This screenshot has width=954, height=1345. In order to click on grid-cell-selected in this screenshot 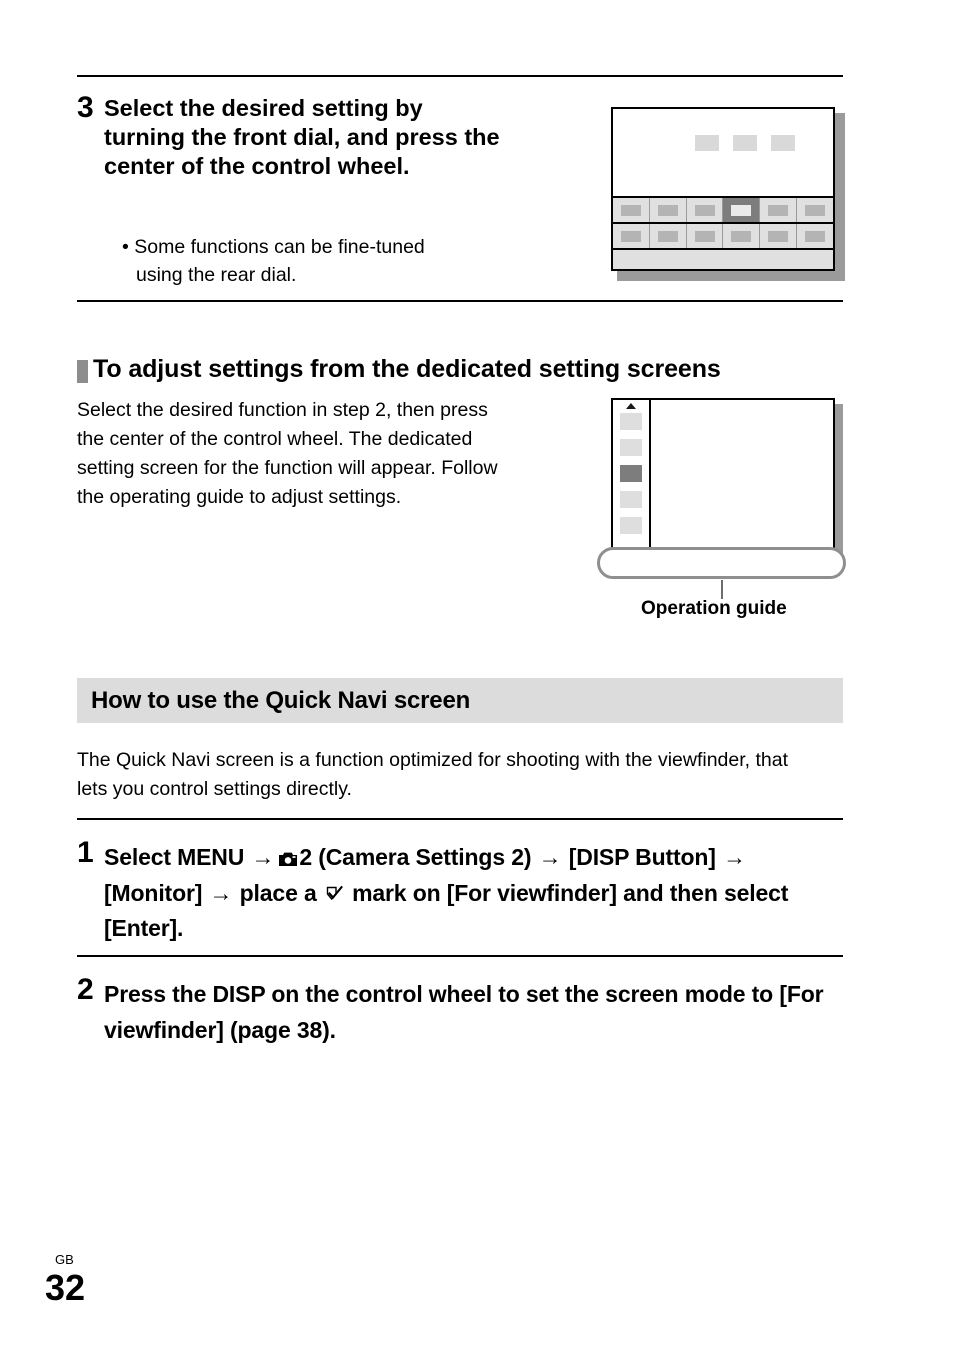, I will do `click(742, 210)`.